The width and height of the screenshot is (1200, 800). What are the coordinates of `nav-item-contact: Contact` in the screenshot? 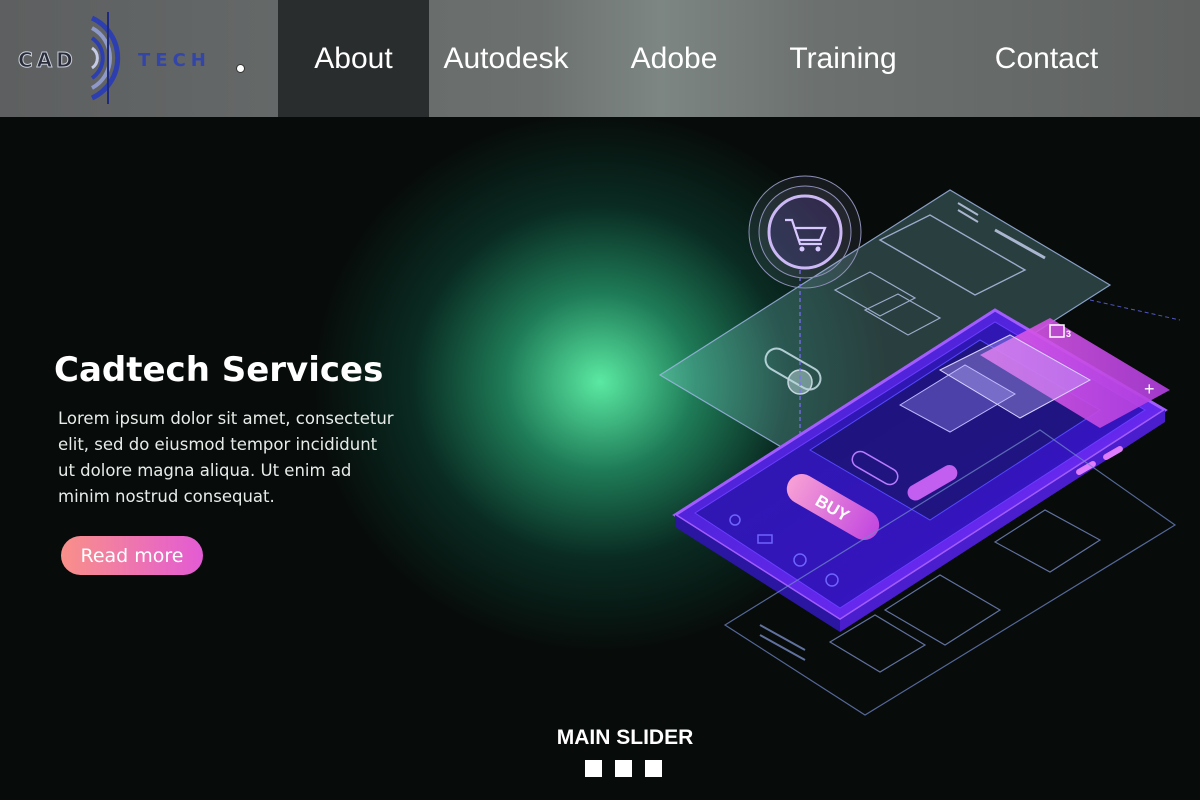 It's located at (1046, 58).